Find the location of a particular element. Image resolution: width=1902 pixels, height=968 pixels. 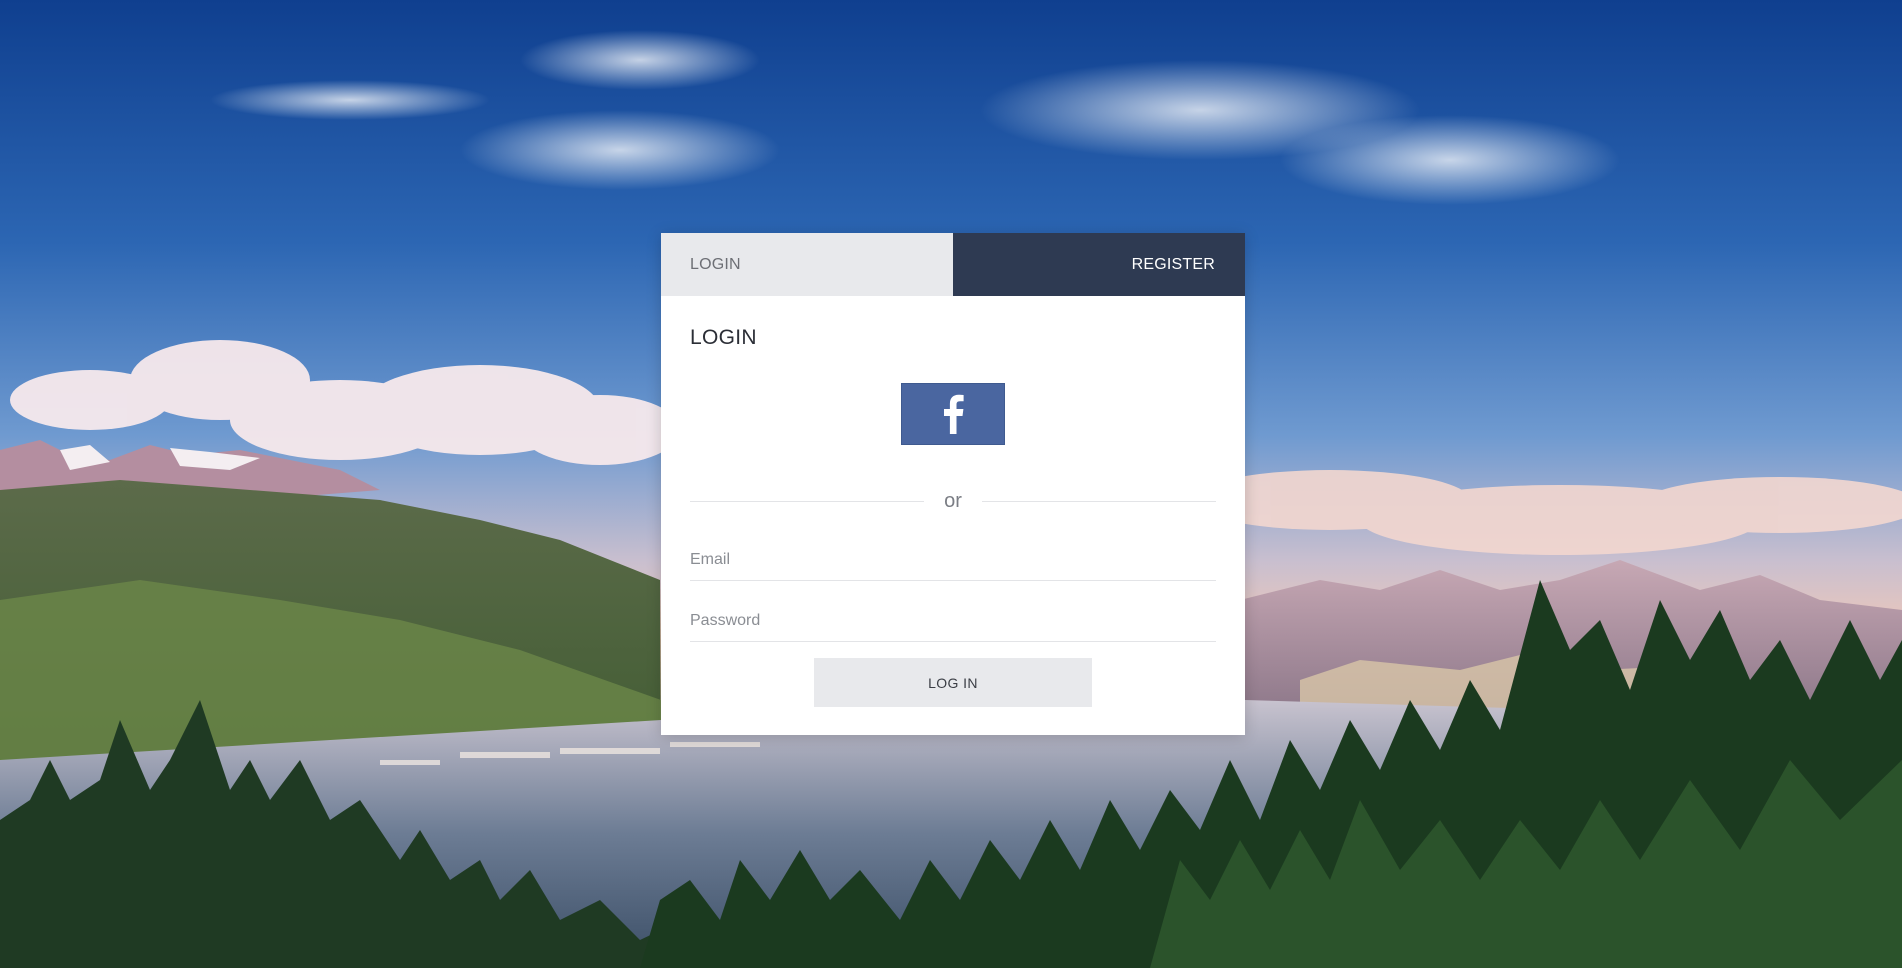

login-form: LOGIN or LOG IN is located at coordinates (953, 516).